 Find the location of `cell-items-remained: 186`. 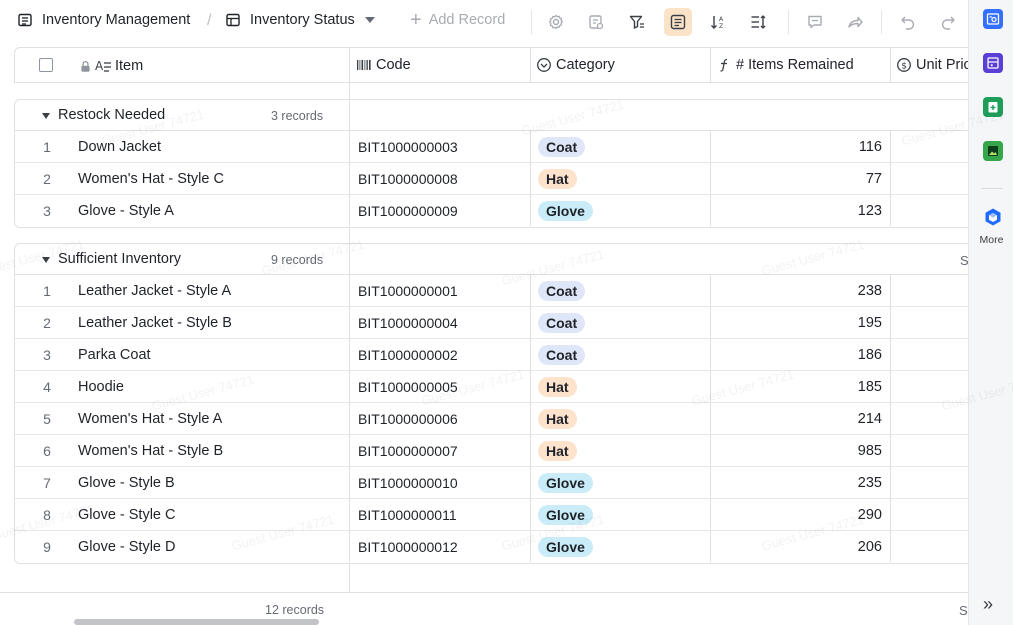

cell-items-remained: 186 is located at coordinates (796, 354).